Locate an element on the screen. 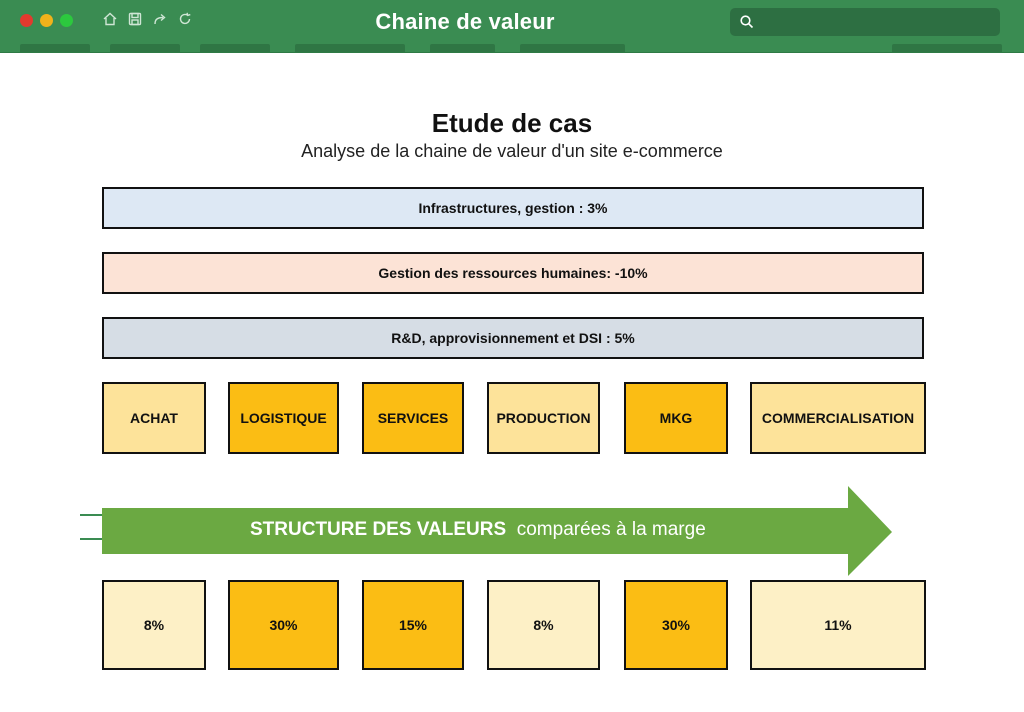  refresh-icon is located at coordinates (185, 19).